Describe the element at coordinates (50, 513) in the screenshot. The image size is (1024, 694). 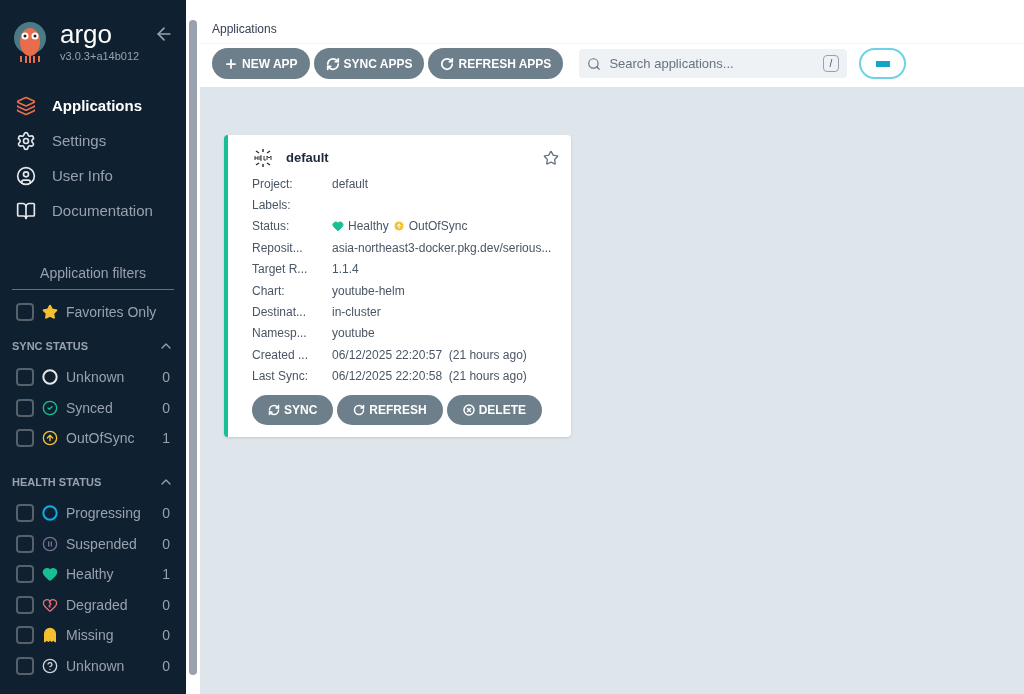
I see `progress-circle-icon` at that location.